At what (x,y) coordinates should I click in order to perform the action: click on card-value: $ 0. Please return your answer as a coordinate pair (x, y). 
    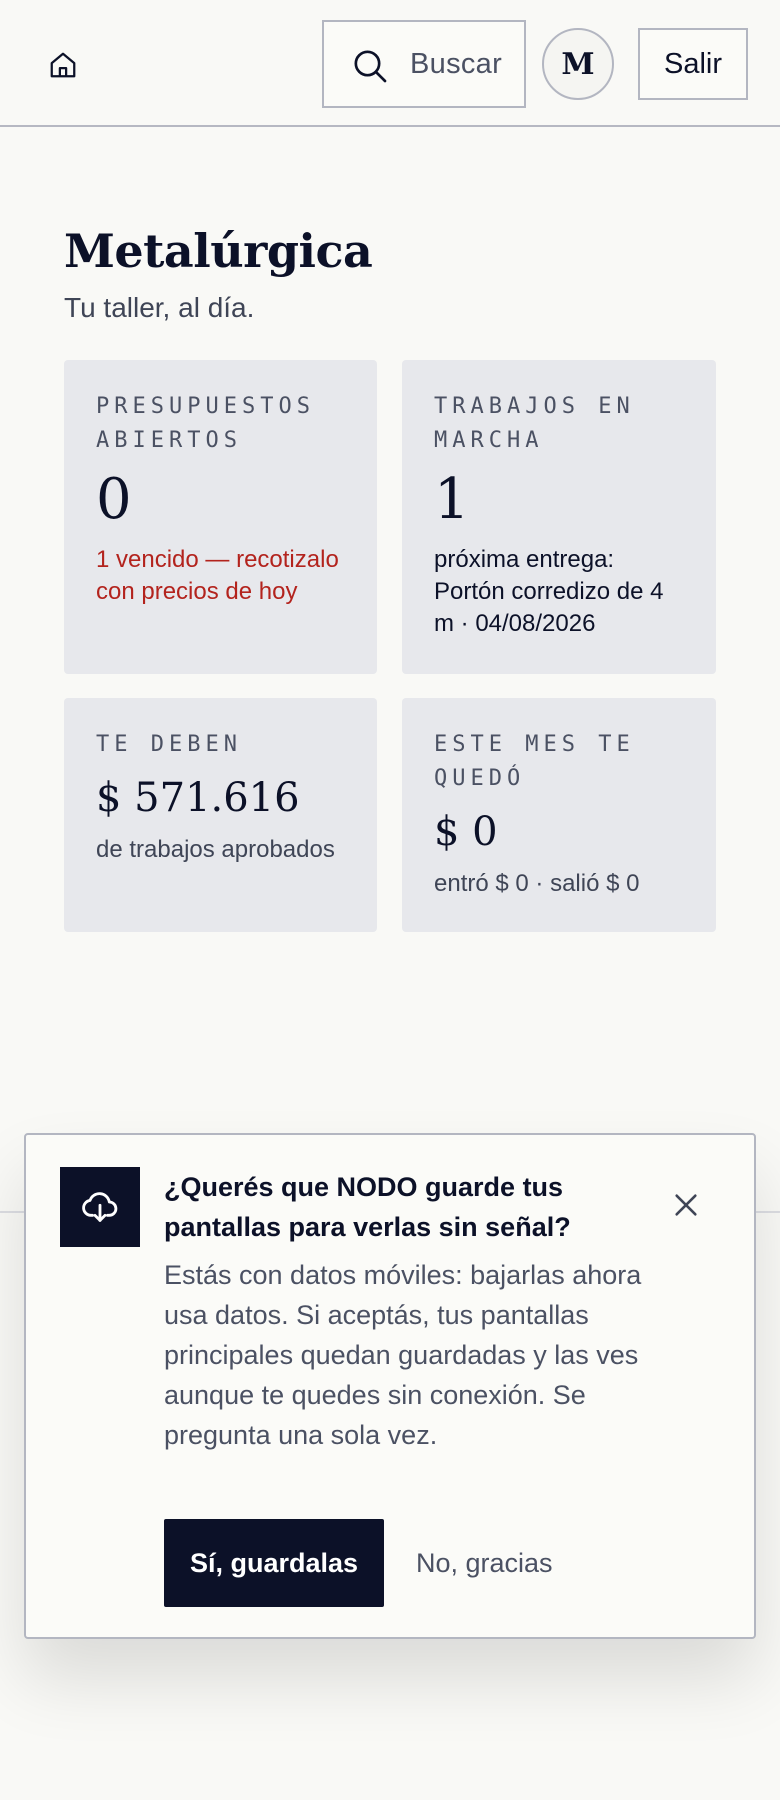
    Looking at the image, I should click on (466, 832).